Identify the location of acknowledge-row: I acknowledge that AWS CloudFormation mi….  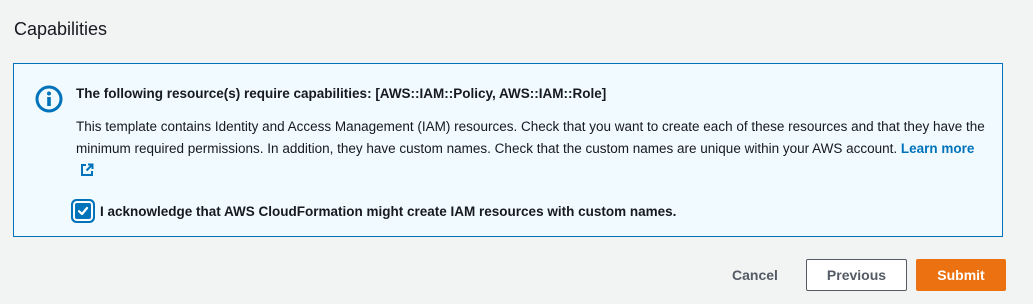
(374, 211).